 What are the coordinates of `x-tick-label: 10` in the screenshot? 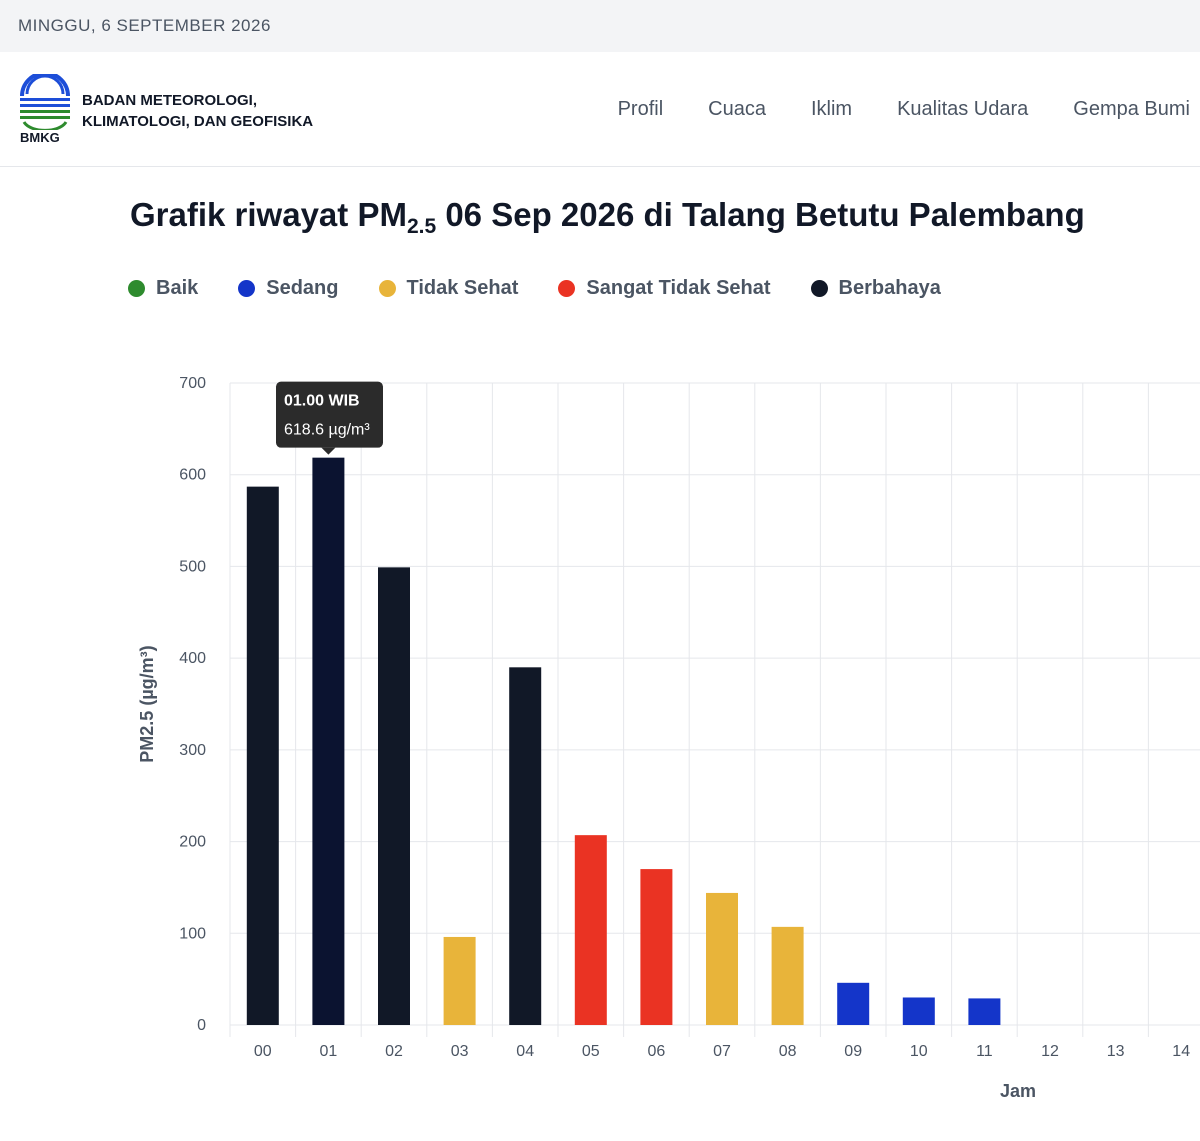 It's located at (919, 1051).